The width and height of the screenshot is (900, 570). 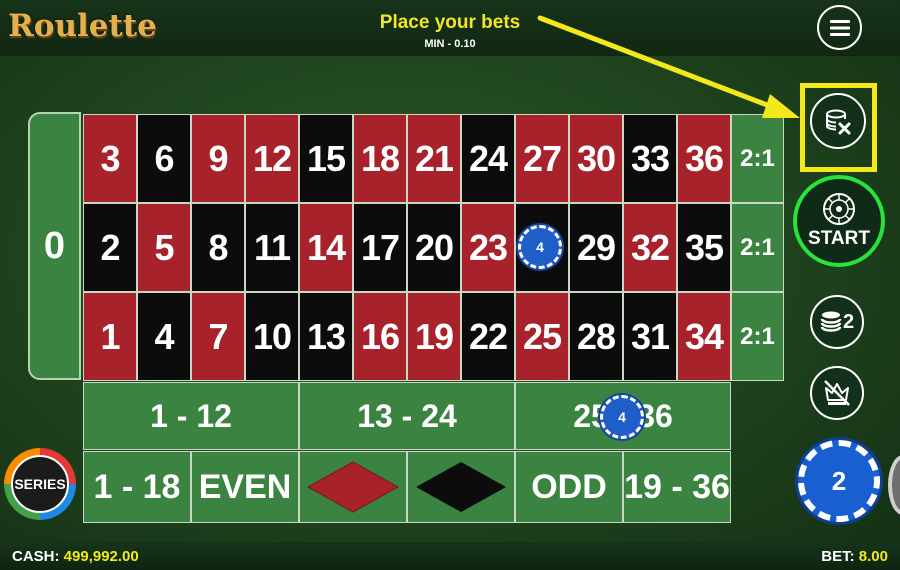 What do you see at coordinates (677, 487) in the screenshot?
I see `bet-high: 19 - 36` at bounding box center [677, 487].